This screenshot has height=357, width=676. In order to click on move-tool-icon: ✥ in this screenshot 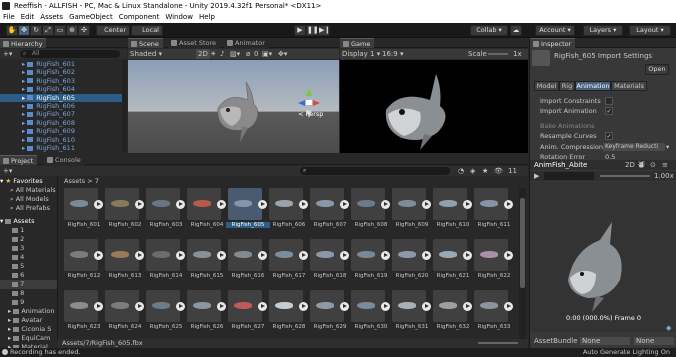, I will do `click(24, 30)`.